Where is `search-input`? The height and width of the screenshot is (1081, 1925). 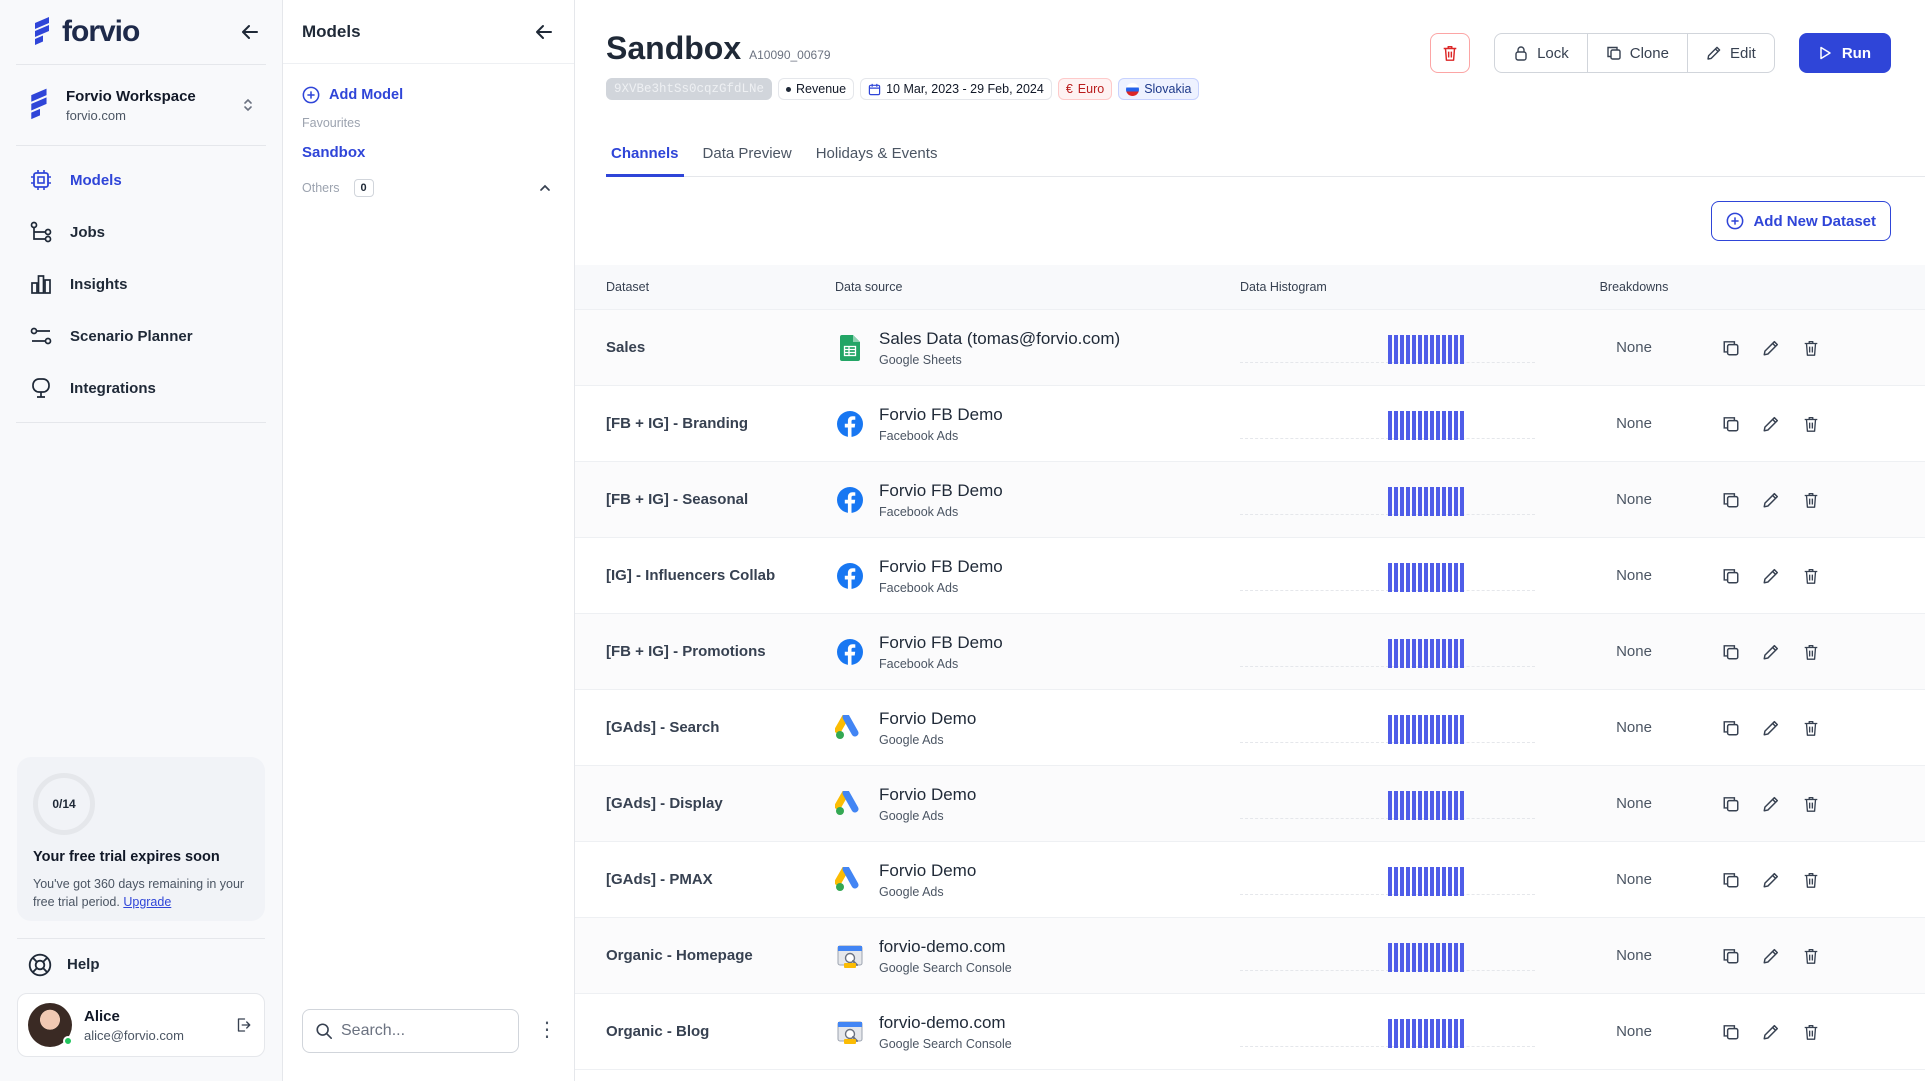
search-input is located at coordinates (416, 1031).